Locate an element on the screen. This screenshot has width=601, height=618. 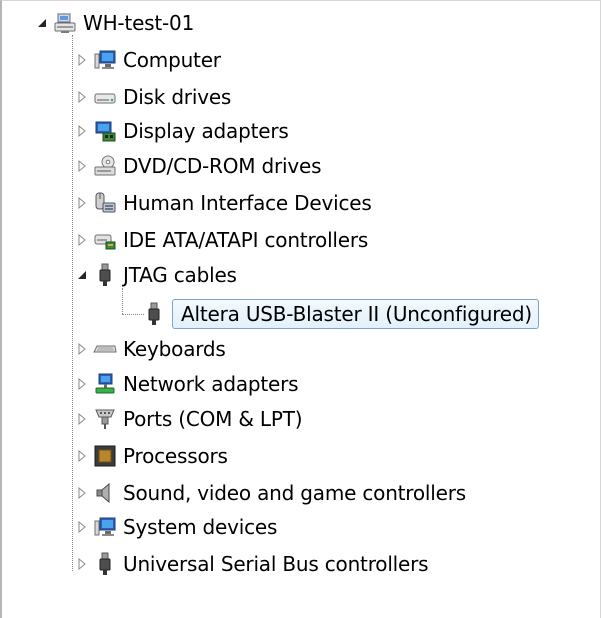
tree-item-ports: Ports (COM & LPT) is located at coordinates (189, 419).